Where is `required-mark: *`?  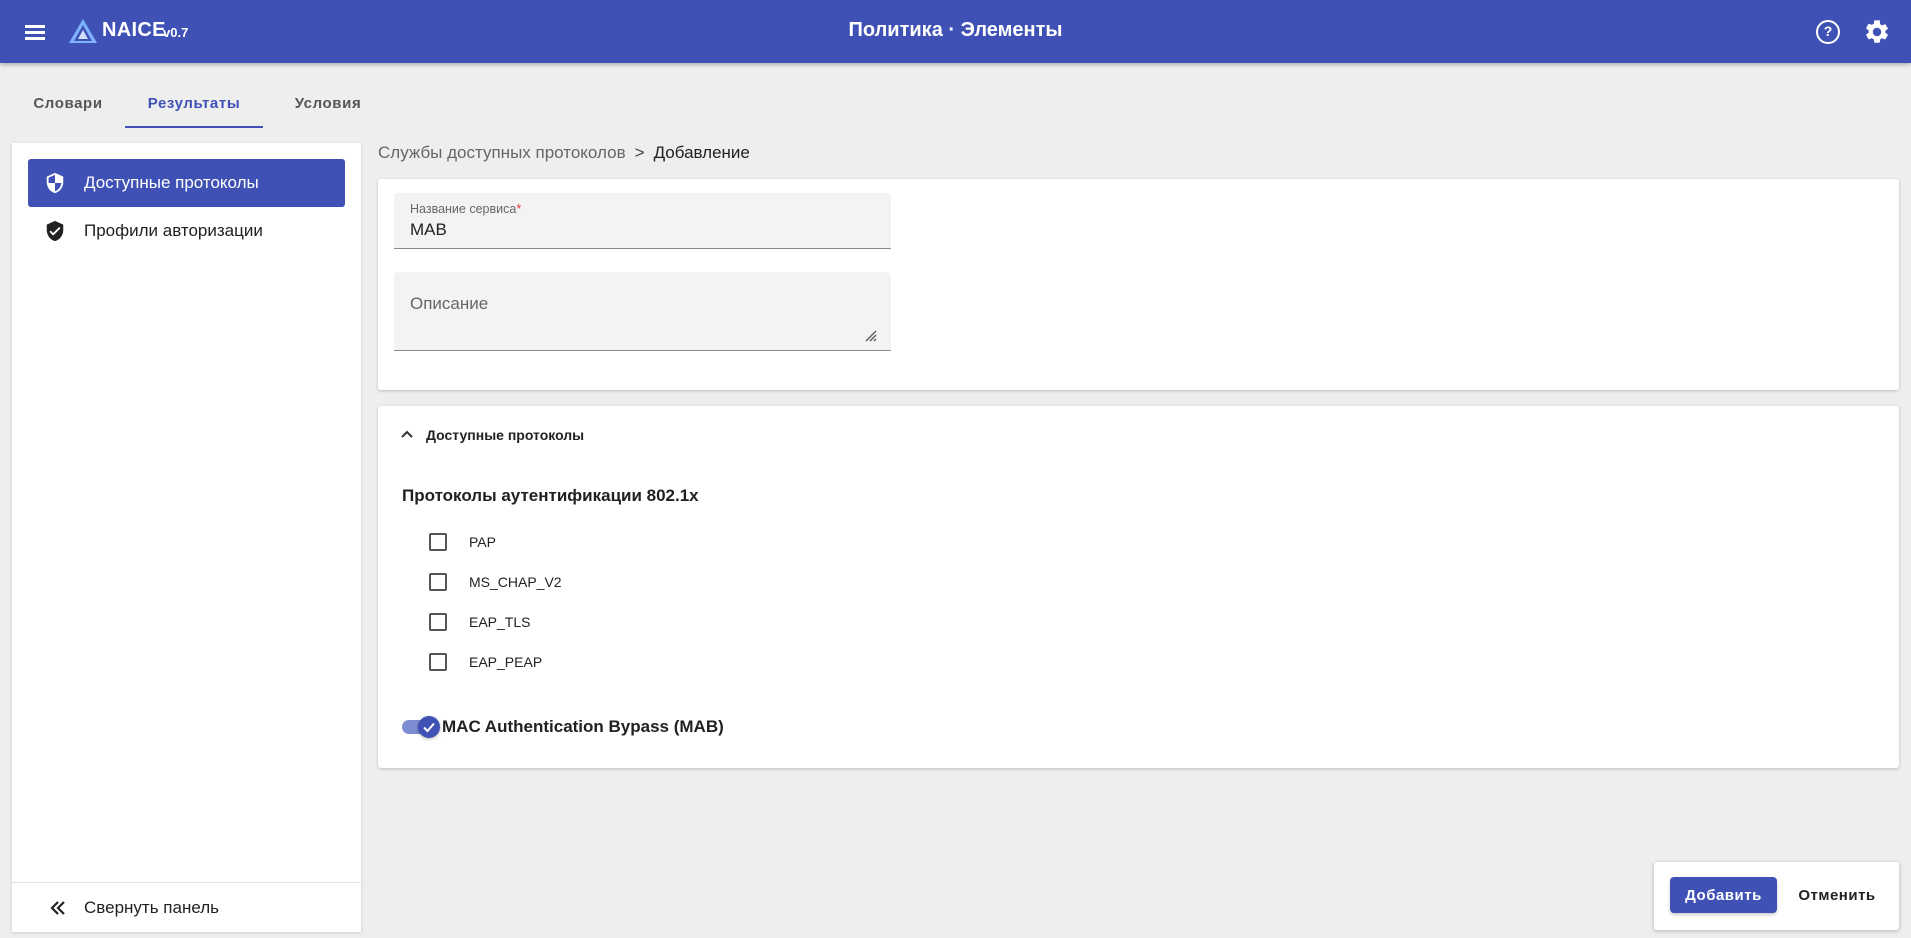 required-mark: * is located at coordinates (519, 209).